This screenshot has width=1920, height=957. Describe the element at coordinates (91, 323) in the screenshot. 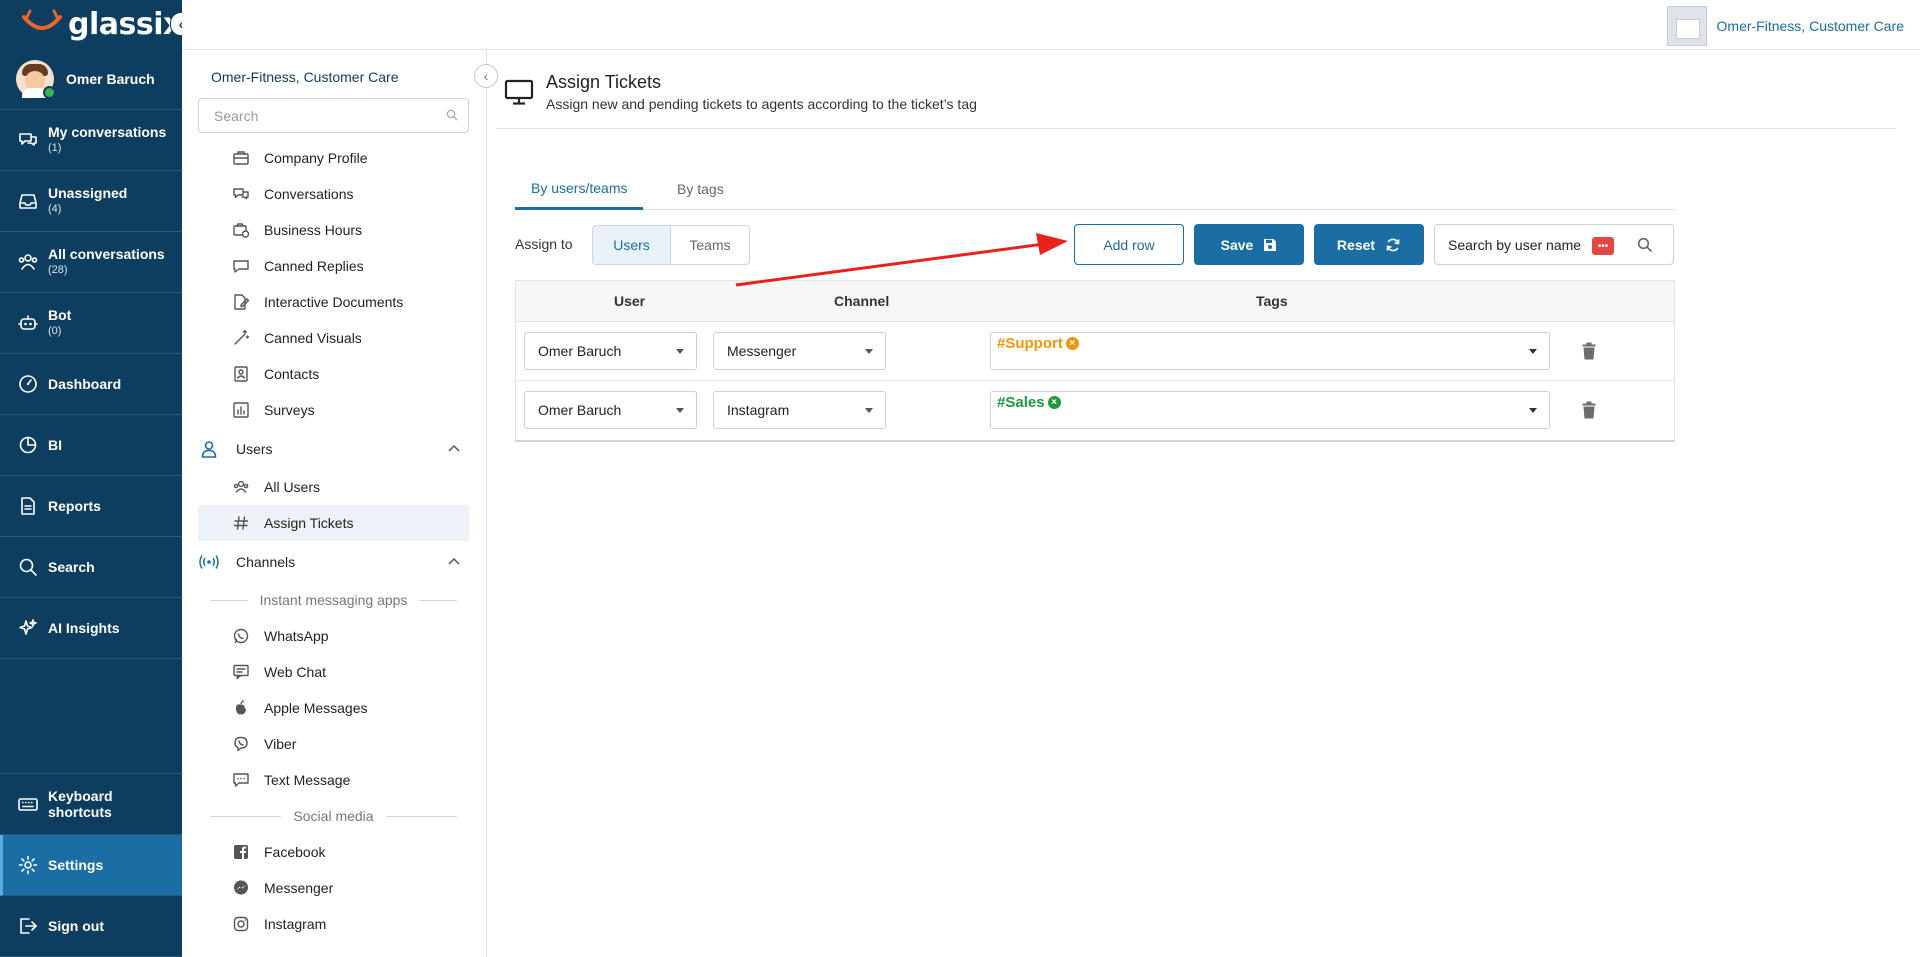

I see `nav-item-bot: Bot (0)` at that location.